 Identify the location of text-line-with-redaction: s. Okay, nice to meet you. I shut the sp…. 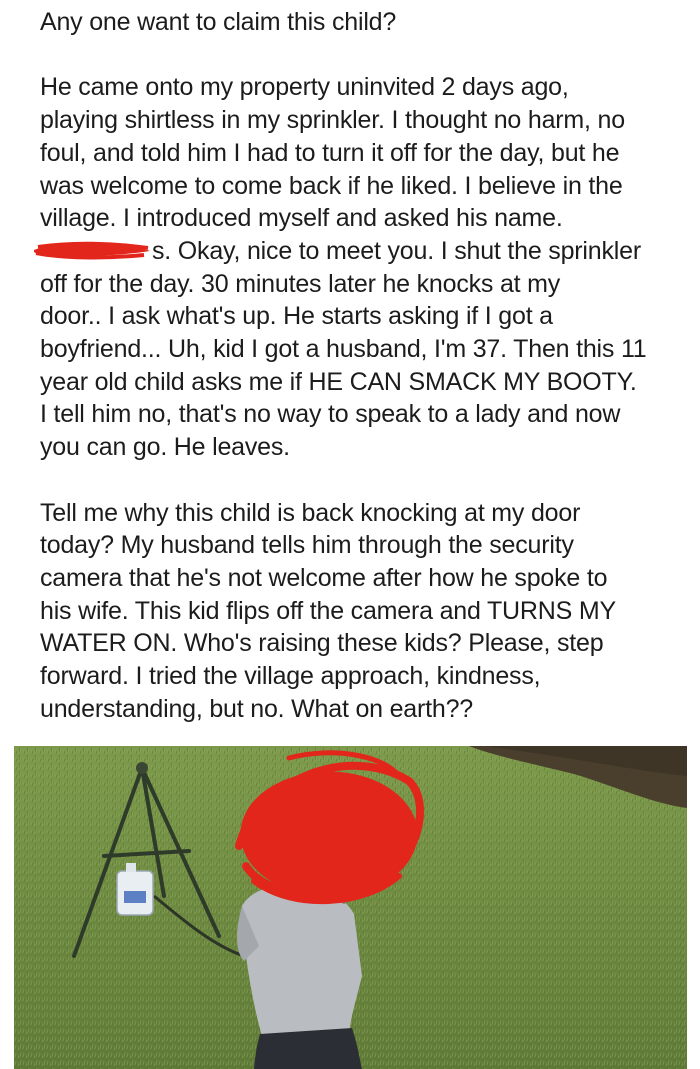
(357, 251).